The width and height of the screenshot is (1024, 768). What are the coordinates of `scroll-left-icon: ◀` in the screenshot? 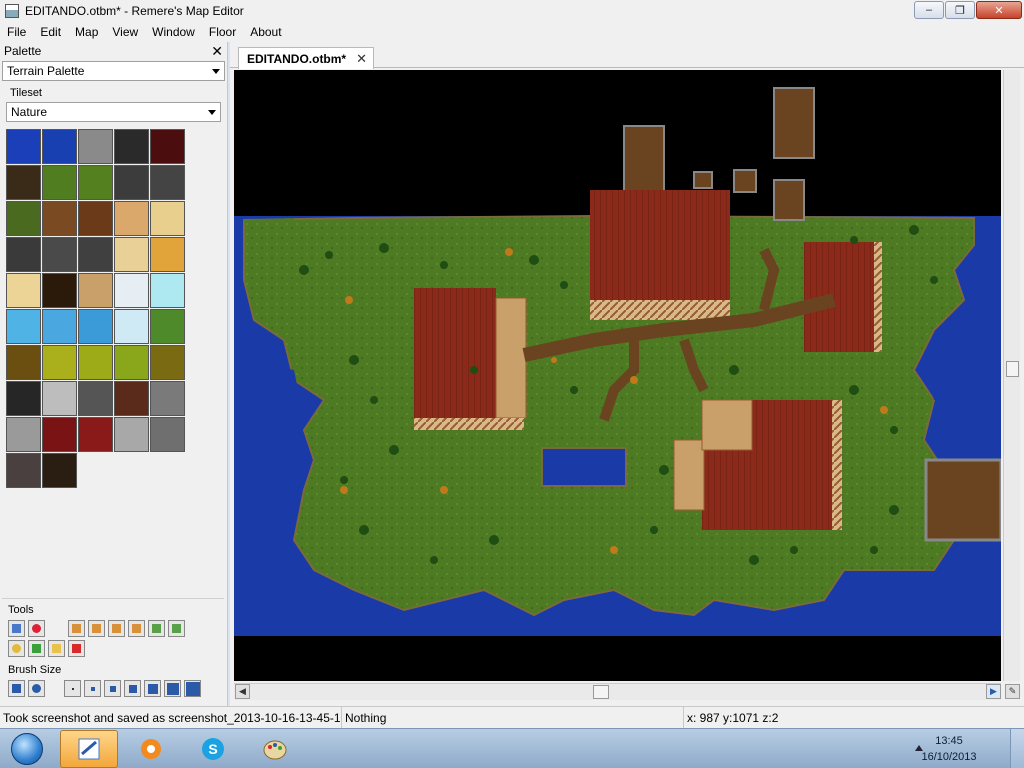 It's located at (242, 691).